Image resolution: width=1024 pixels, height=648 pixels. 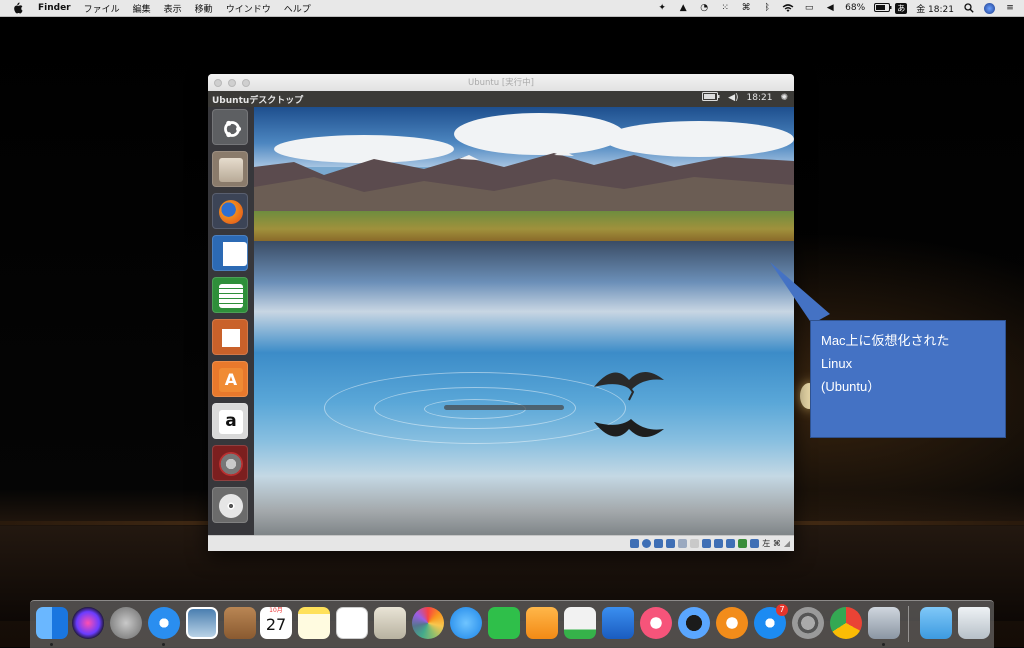 What do you see at coordinates (695, 543) in the screenshot?
I see `shared-folder-icon` at bounding box center [695, 543].